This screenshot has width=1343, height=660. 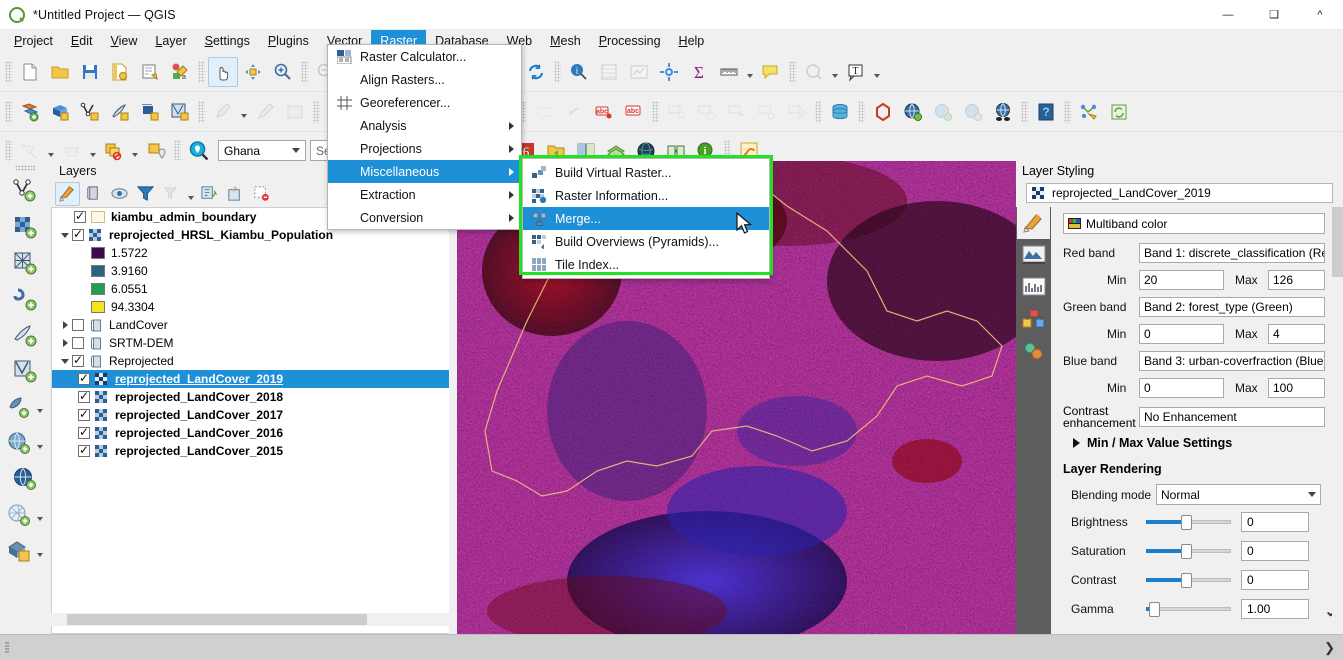 What do you see at coordinates (65, 361) in the screenshot?
I see `collapse-expander` at bounding box center [65, 361].